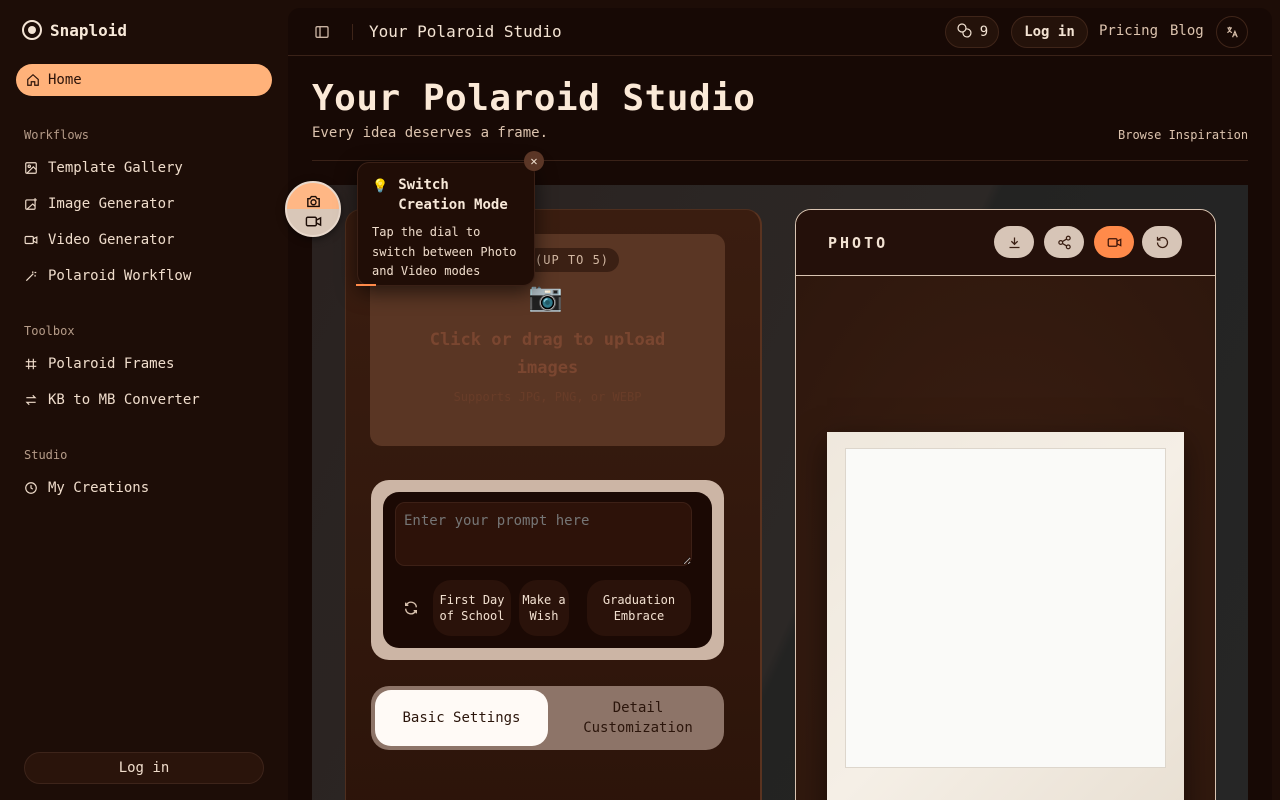  What do you see at coordinates (984, 32) in the screenshot?
I see `credits-count: 9` at bounding box center [984, 32].